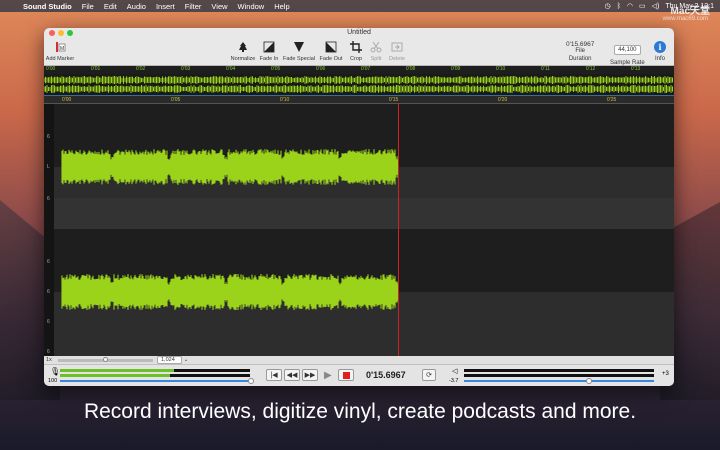 Image resolution: width=720 pixels, height=450 pixels. Describe the element at coordinates (398, 230) in the screenshot. I see `playhead` at that location.